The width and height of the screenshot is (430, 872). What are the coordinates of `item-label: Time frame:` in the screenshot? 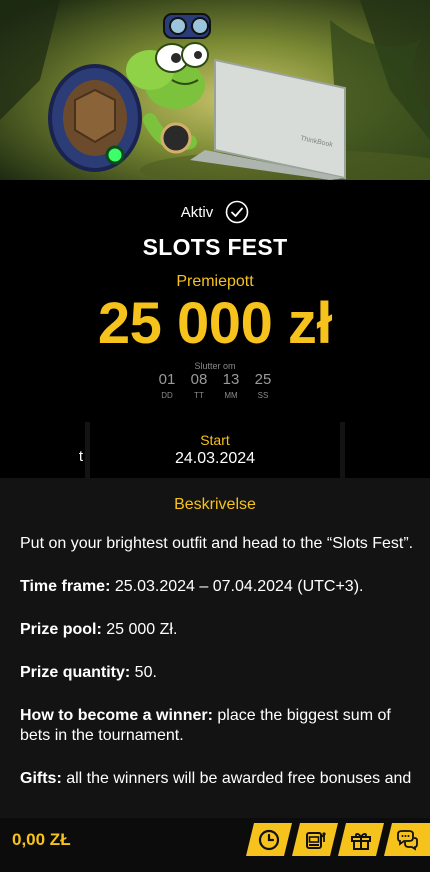 It's located at (65, 586).